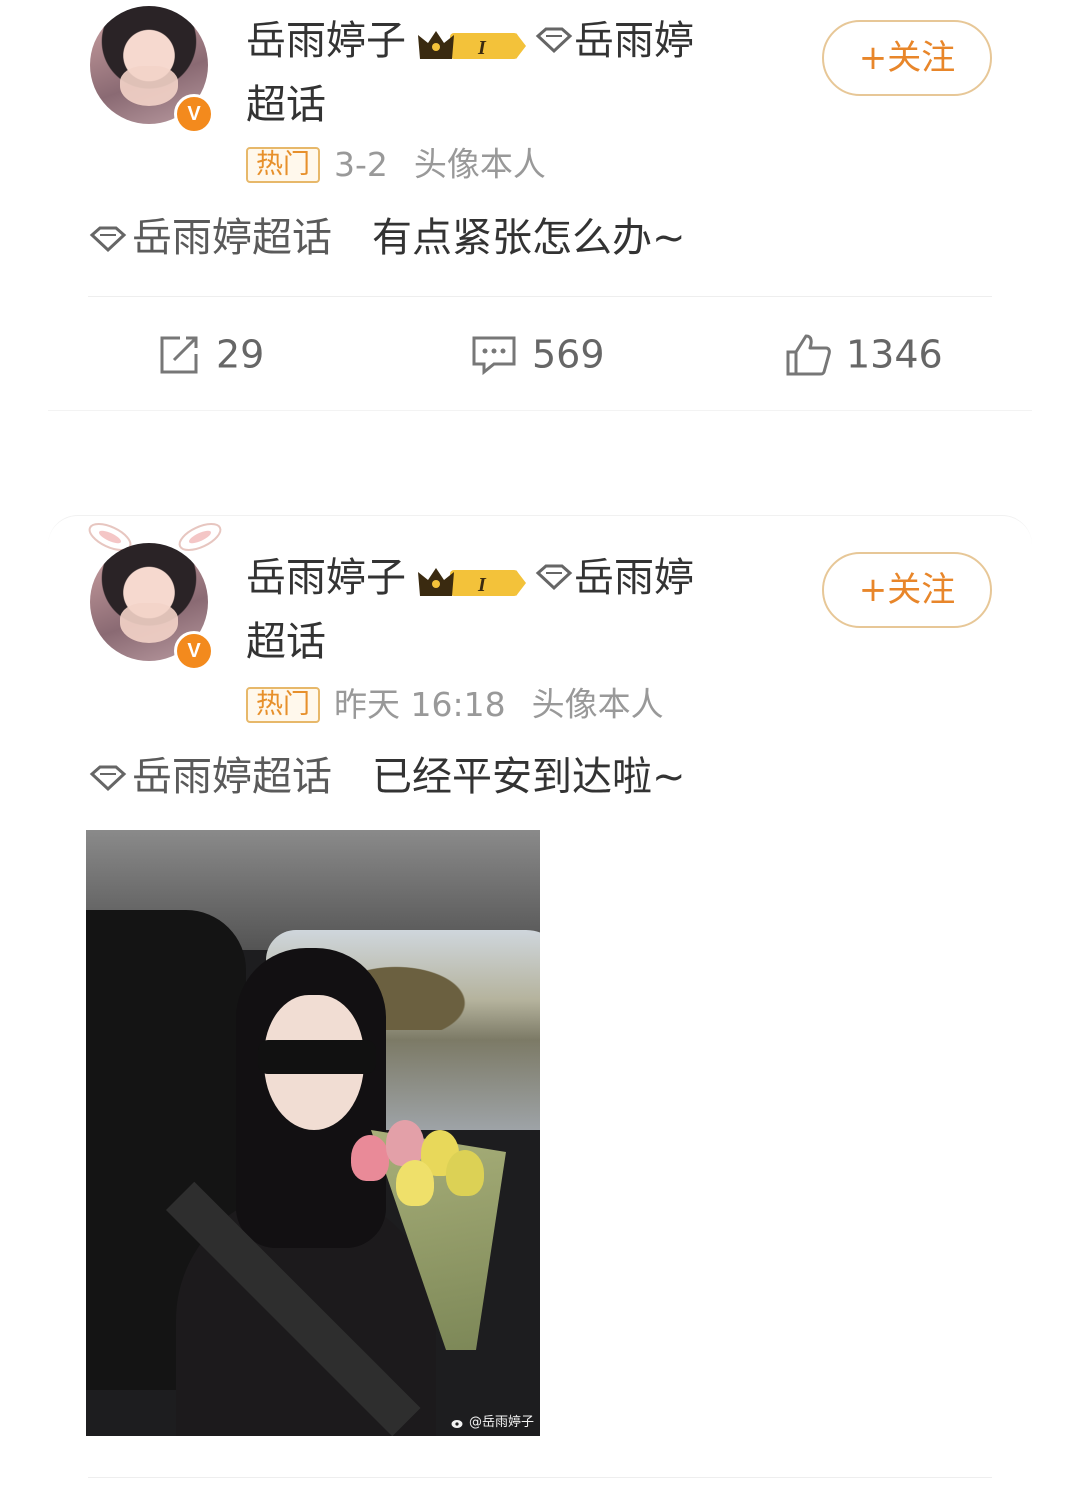  Describe the element at coordinates (361, 164) in the screenshot. I see `post-time: 3-2` at that location.